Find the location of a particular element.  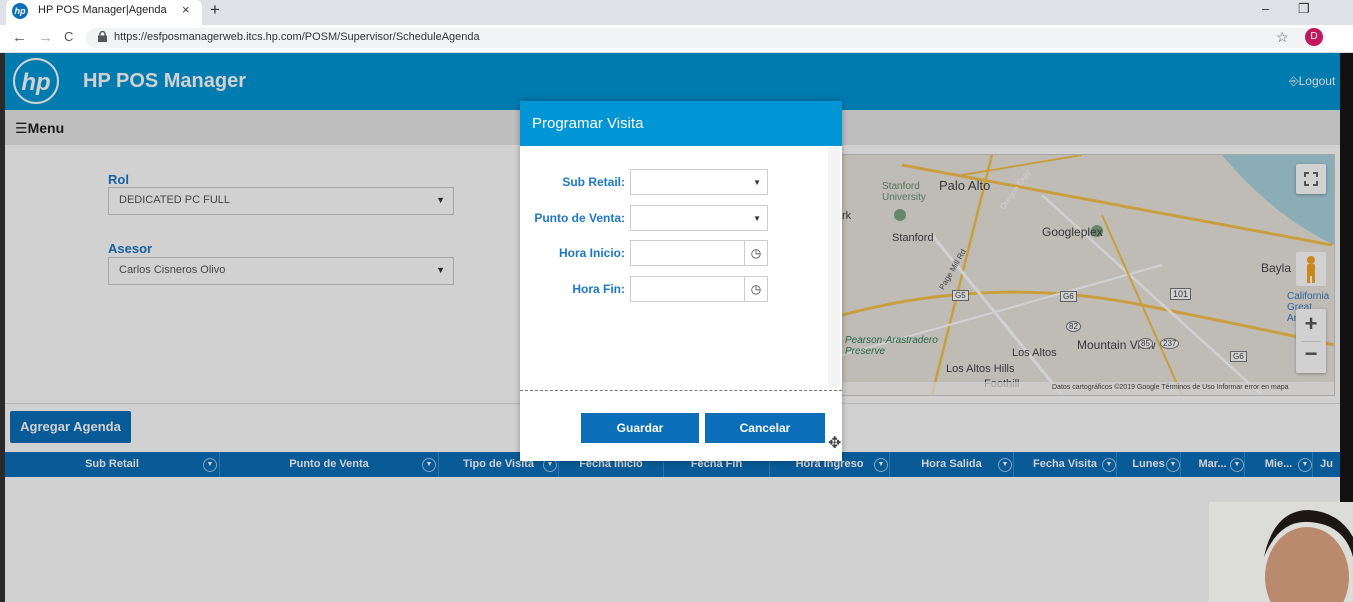

bookmark-star-icon: ☆ is located at coordinates (1282, 37).